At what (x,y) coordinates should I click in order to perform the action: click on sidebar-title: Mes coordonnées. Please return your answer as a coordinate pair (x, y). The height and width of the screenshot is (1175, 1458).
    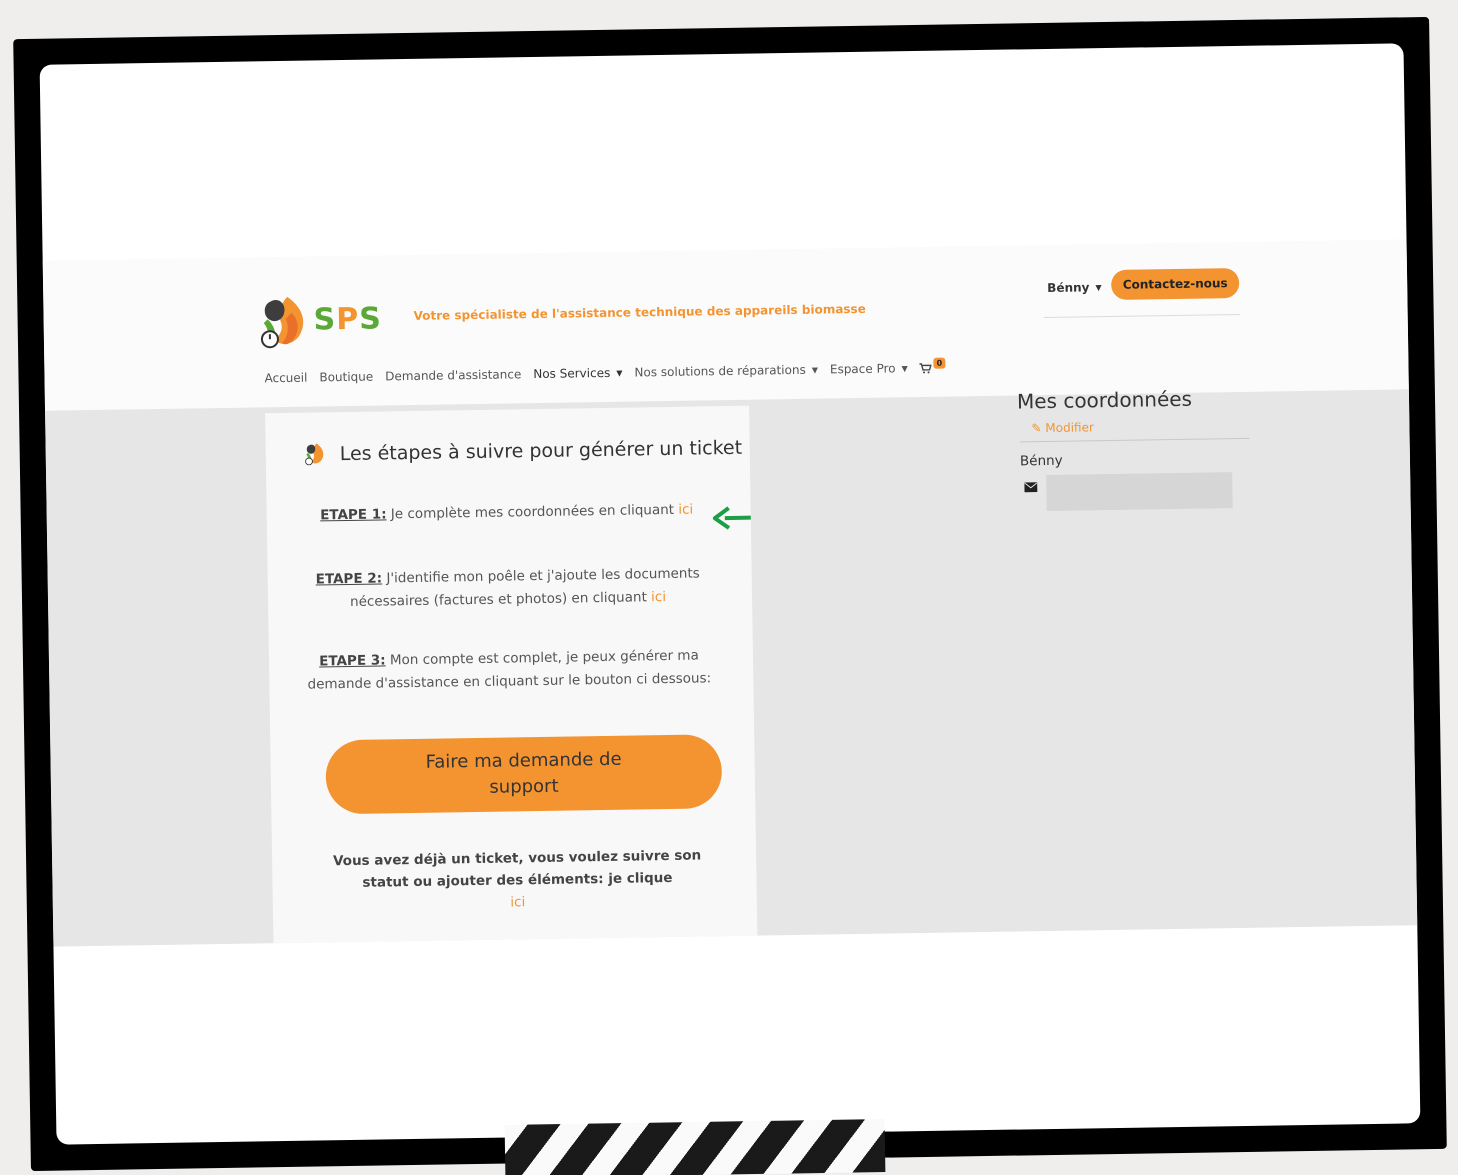
    Looking at the image, I should click on (1104, 400).